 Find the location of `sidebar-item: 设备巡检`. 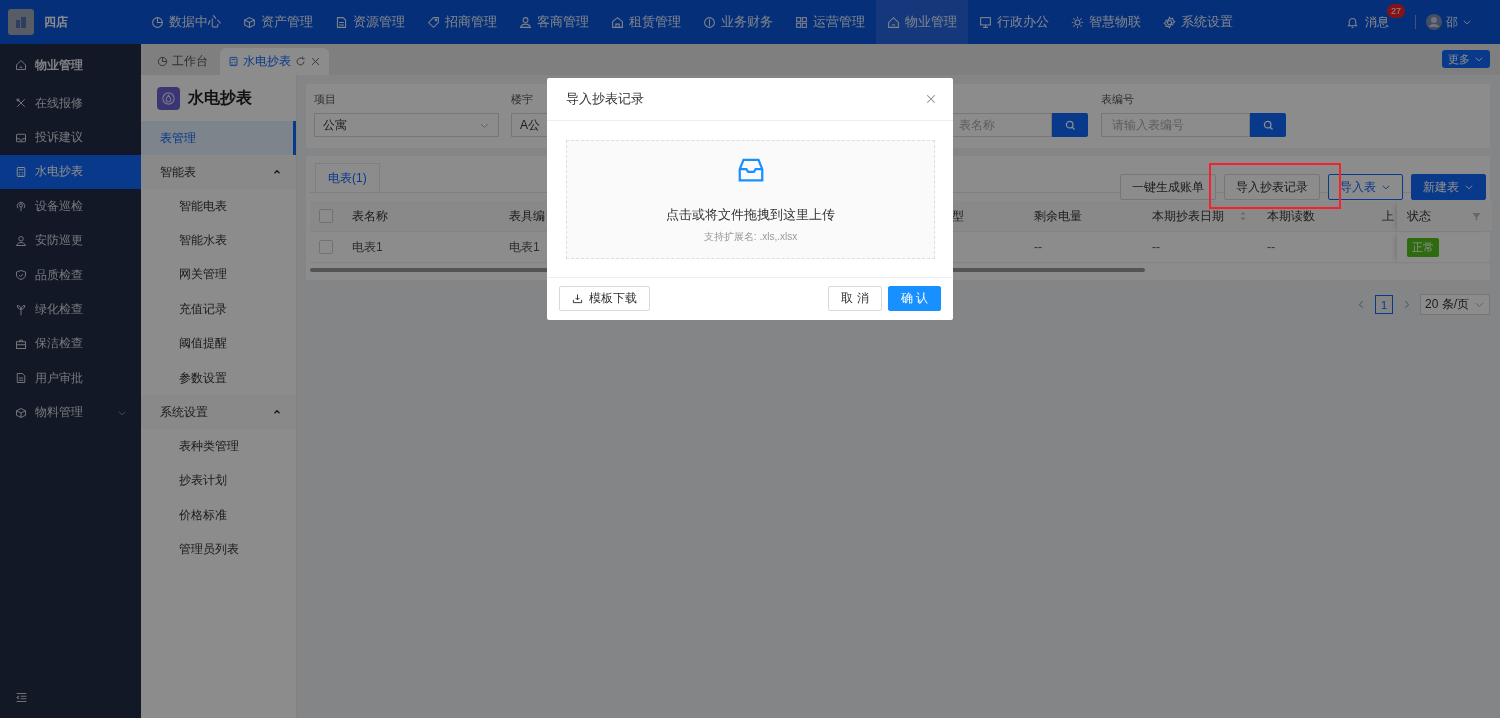

sidebar-item: 设备巡检 is located at coordinates (70, 206).